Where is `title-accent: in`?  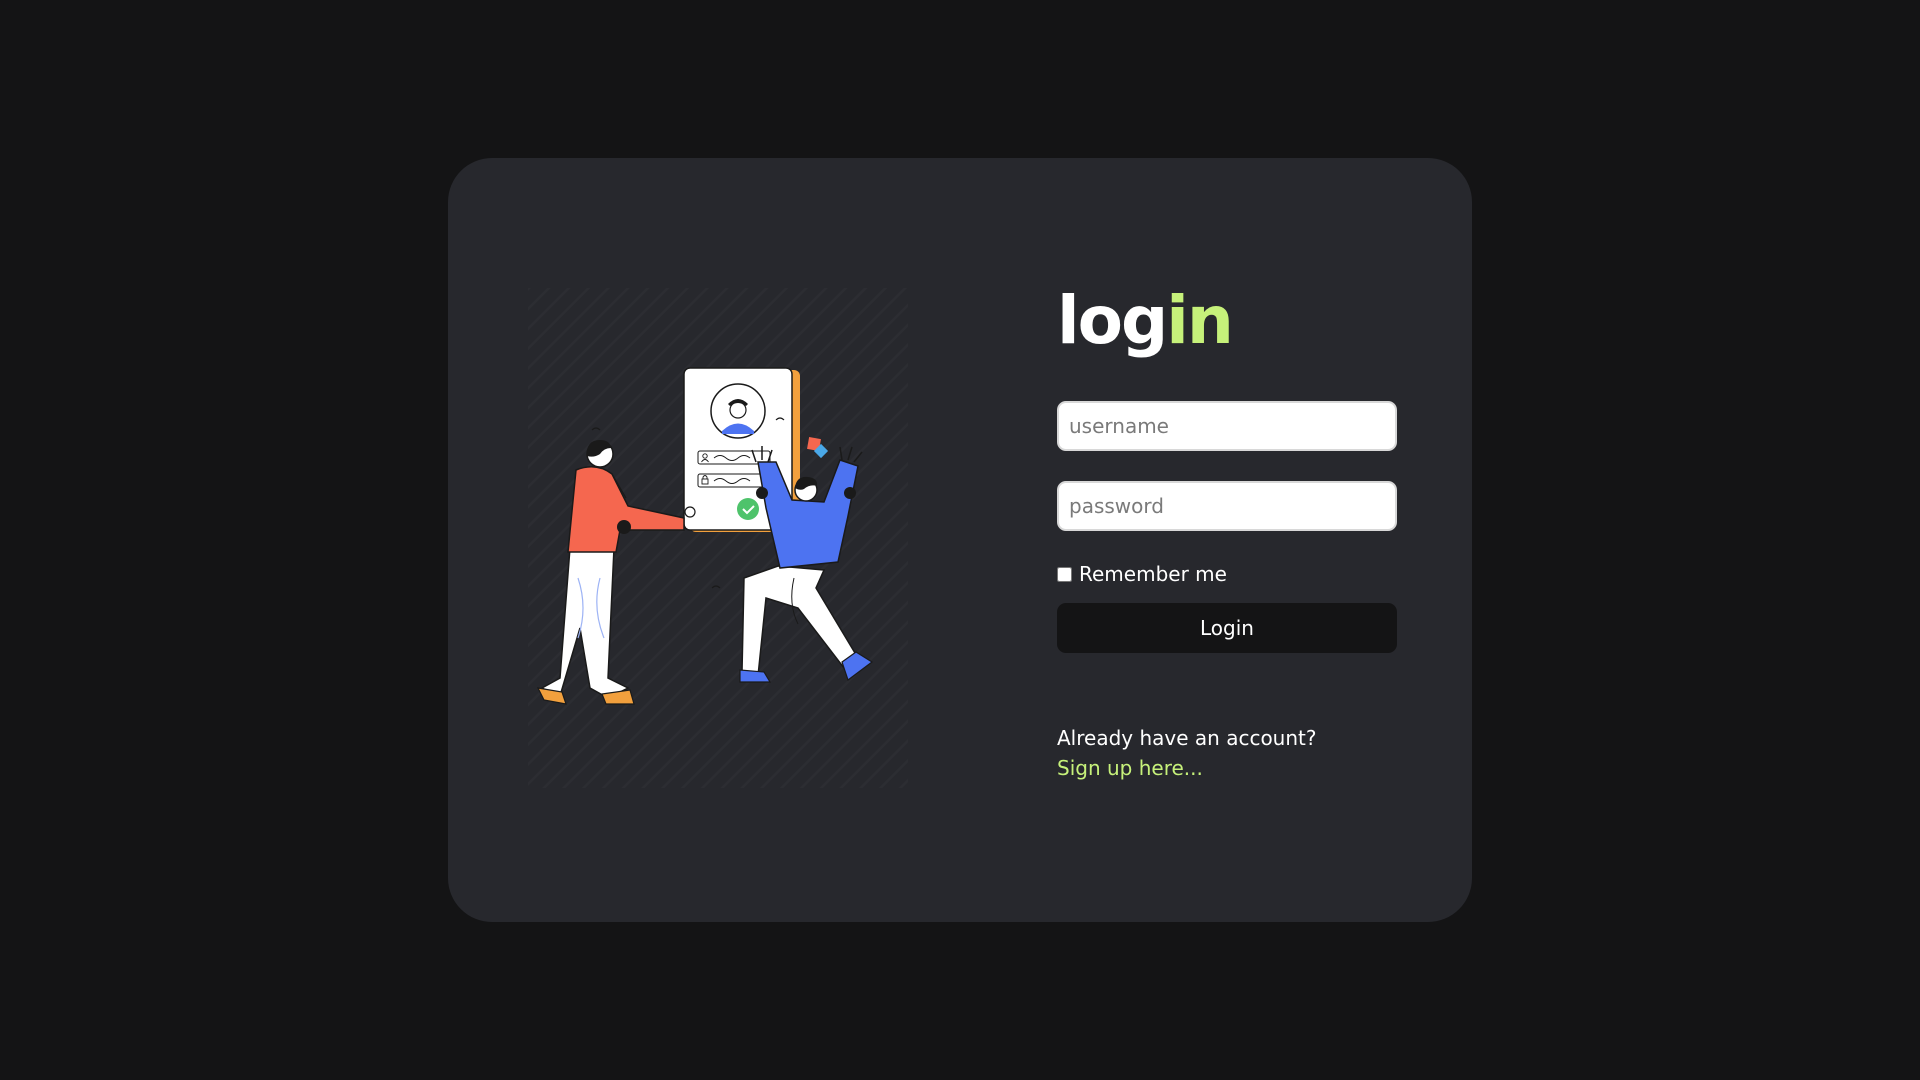 title-accent: in is located at coordinates (1200, 320).